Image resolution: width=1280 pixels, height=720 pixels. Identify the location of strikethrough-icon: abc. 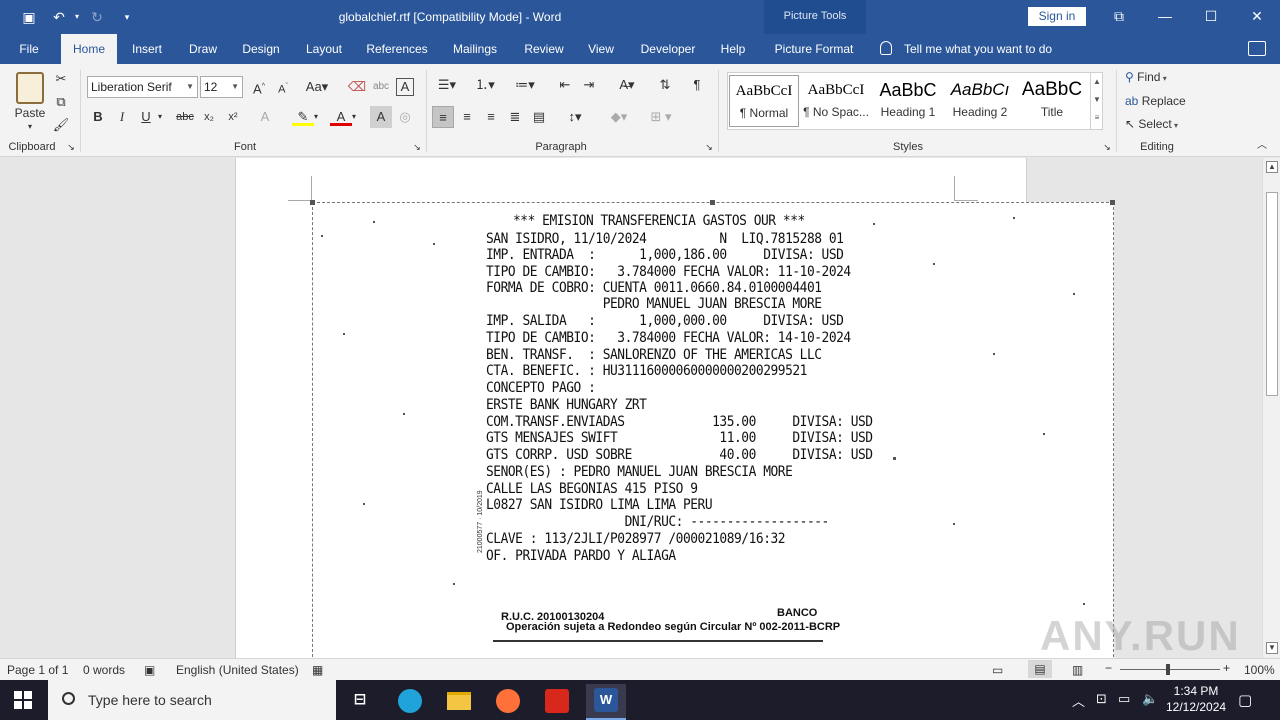
(185, 117).